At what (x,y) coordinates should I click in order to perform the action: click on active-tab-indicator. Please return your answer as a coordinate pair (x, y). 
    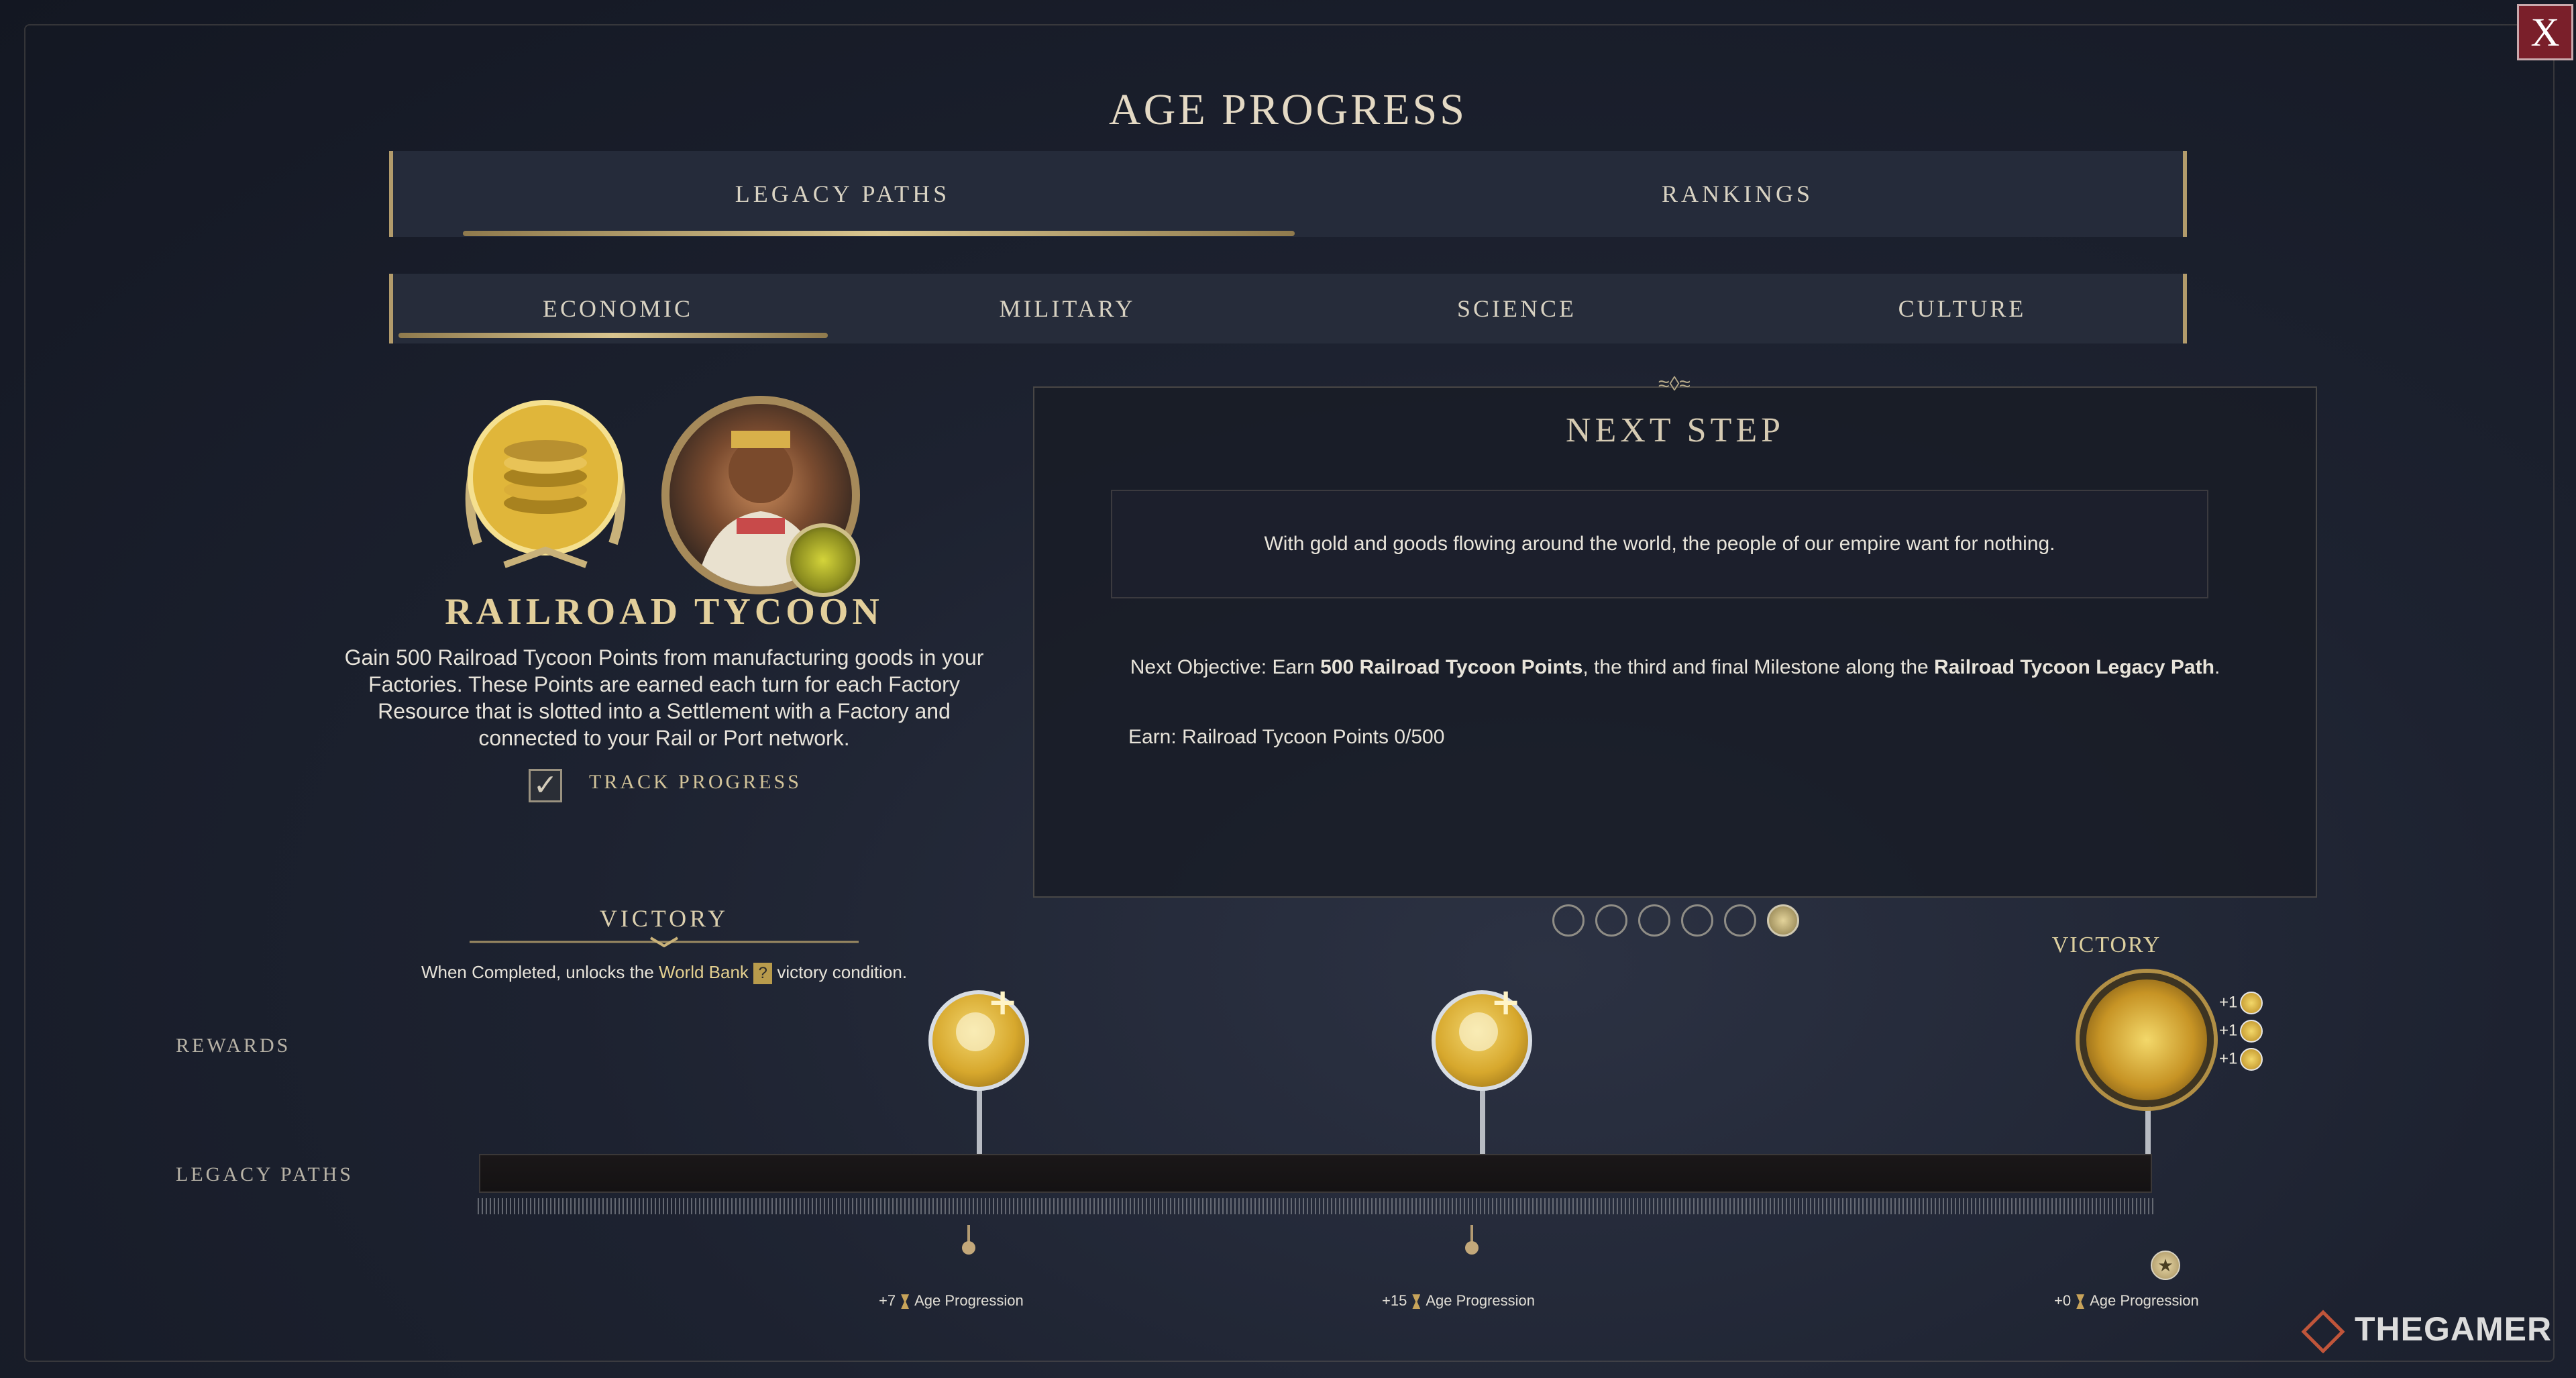
    Looking at the image, I should click on (879, 233).